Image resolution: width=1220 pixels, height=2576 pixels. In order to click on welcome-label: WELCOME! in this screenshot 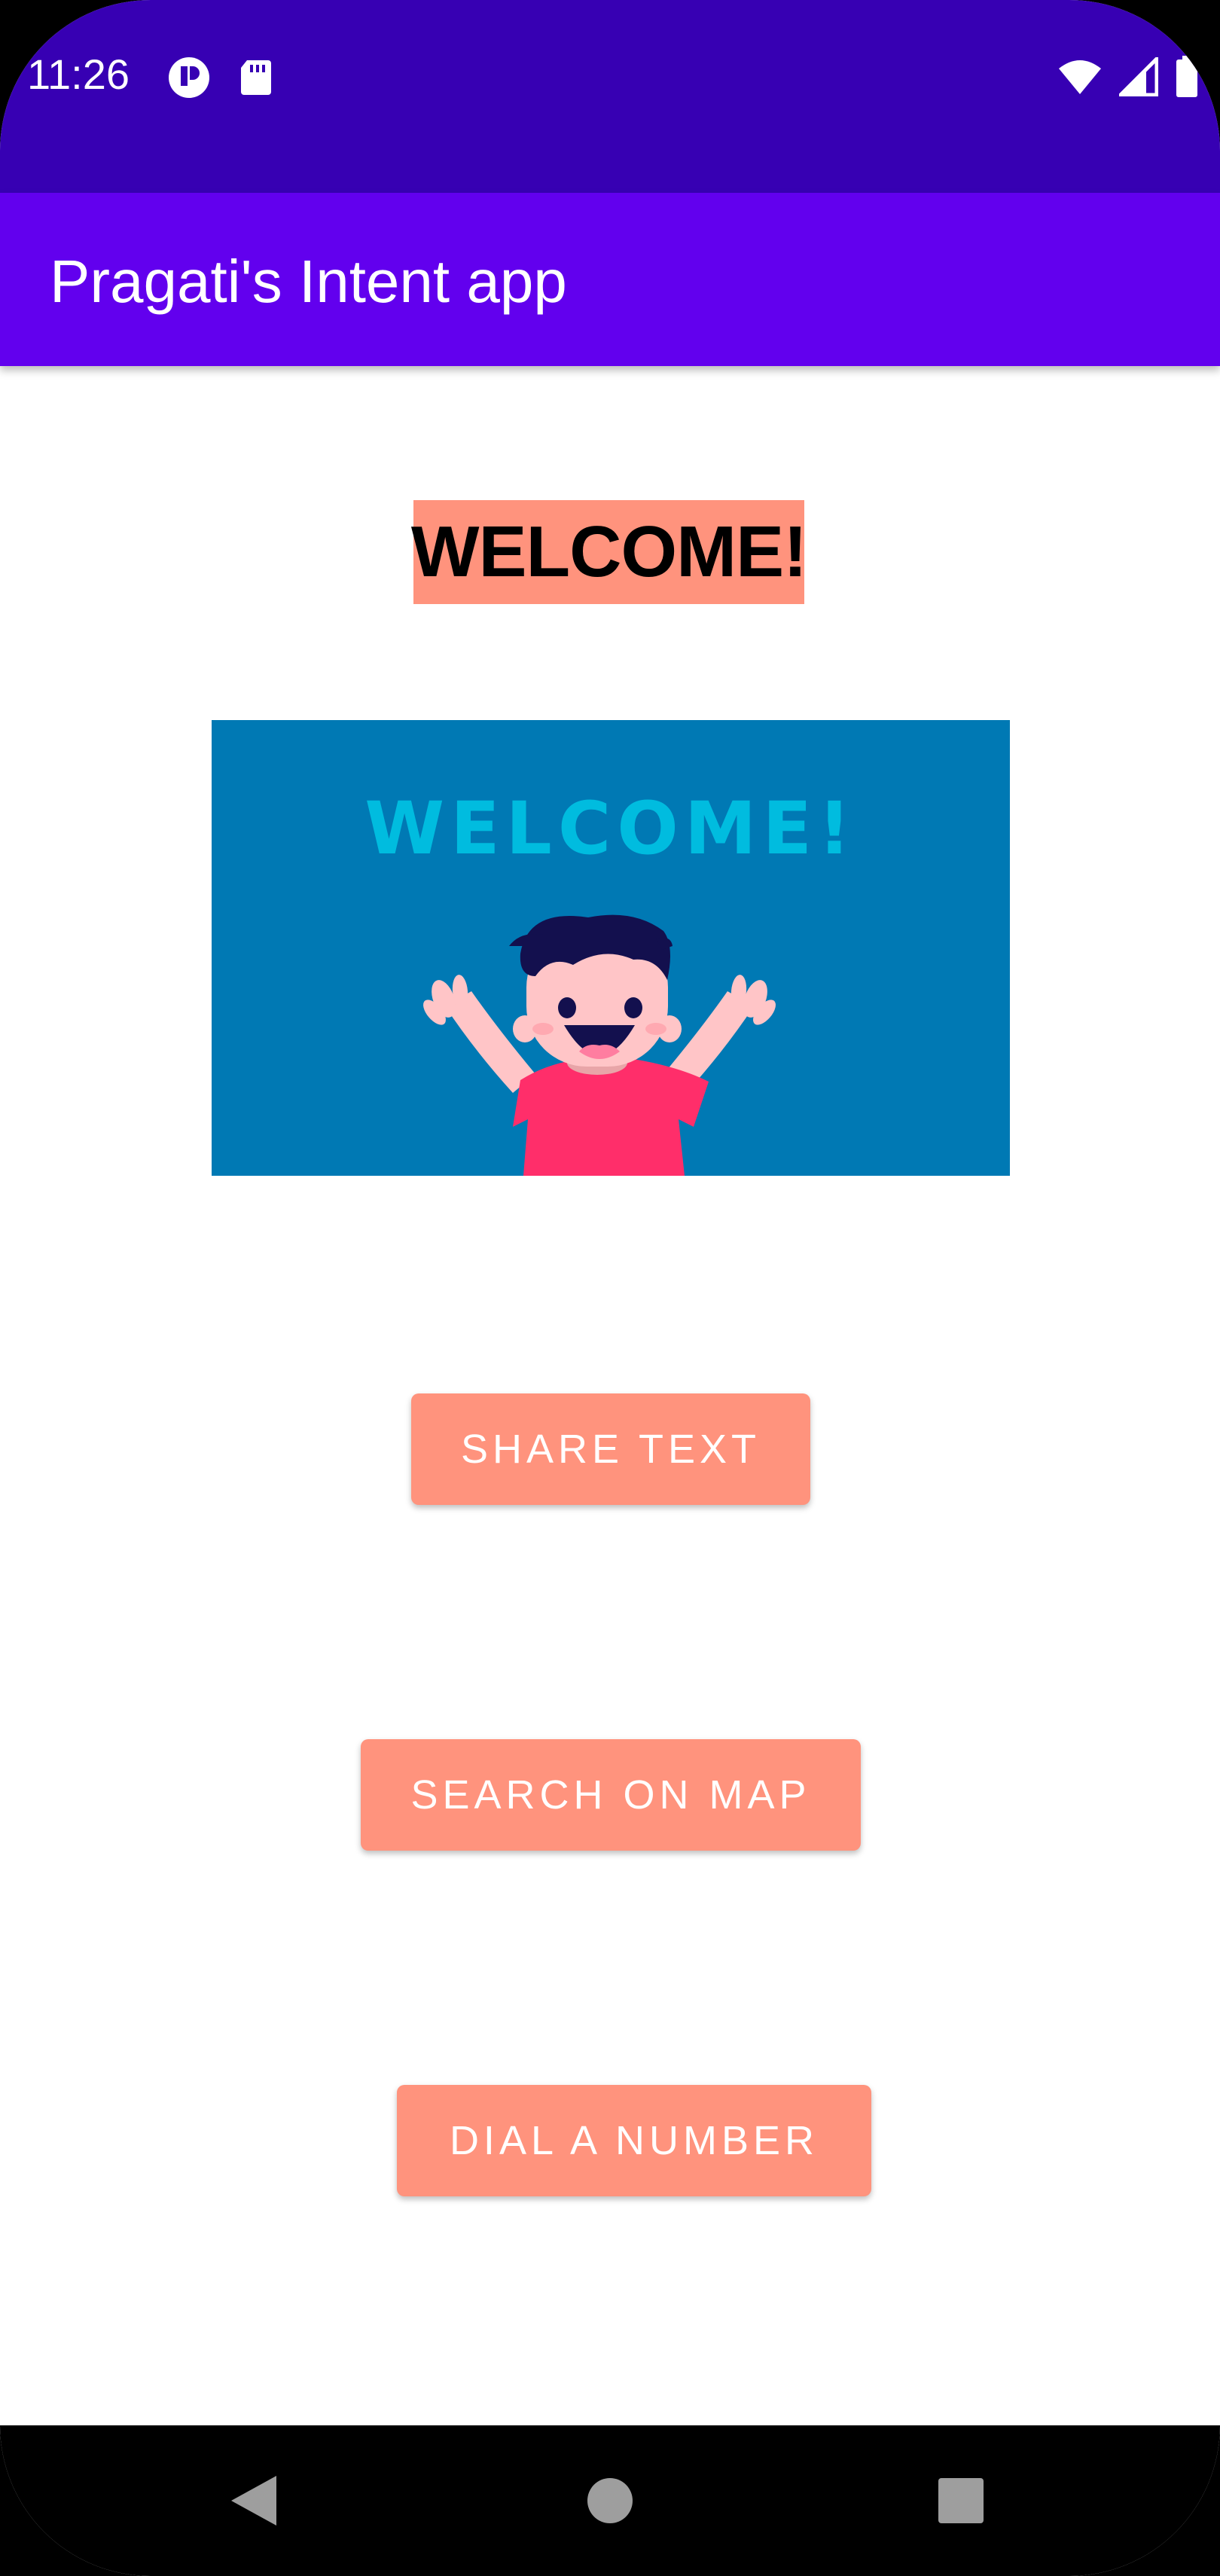, I will do `click(609, 552)`.